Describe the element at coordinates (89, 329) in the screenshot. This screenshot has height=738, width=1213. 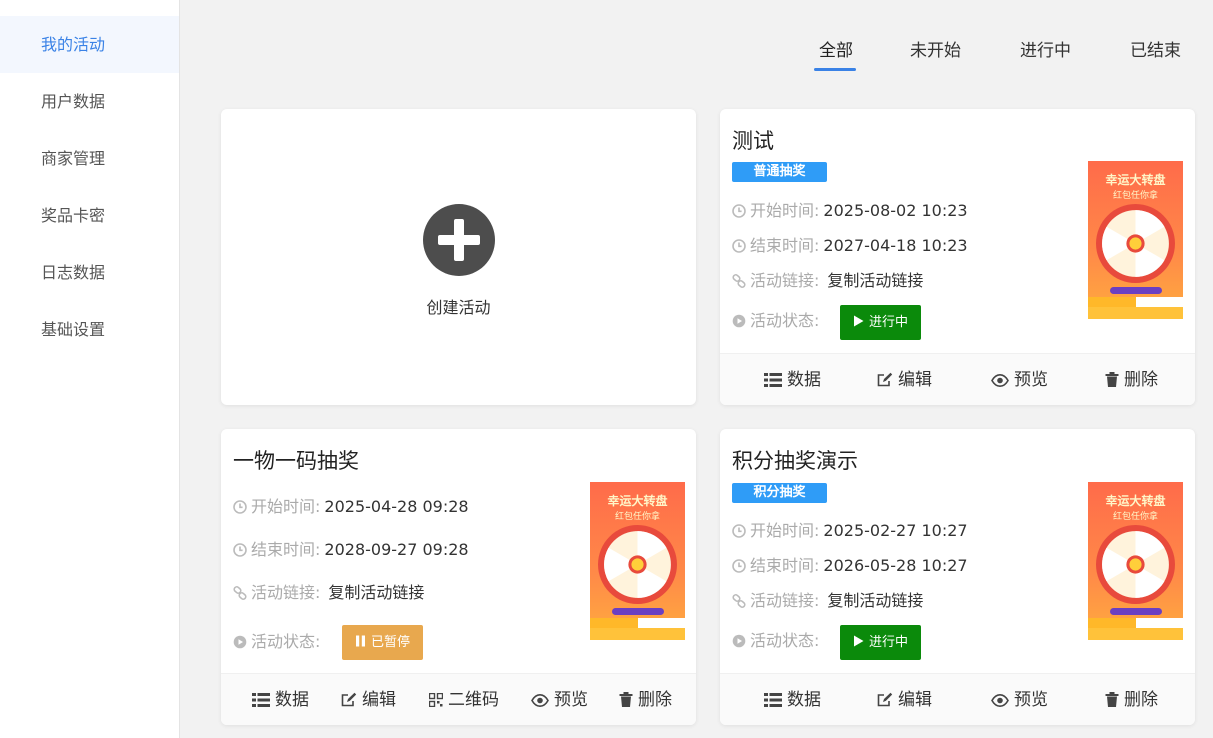
I see `sidebar-item-basic-settings: 基础设置` at that location.